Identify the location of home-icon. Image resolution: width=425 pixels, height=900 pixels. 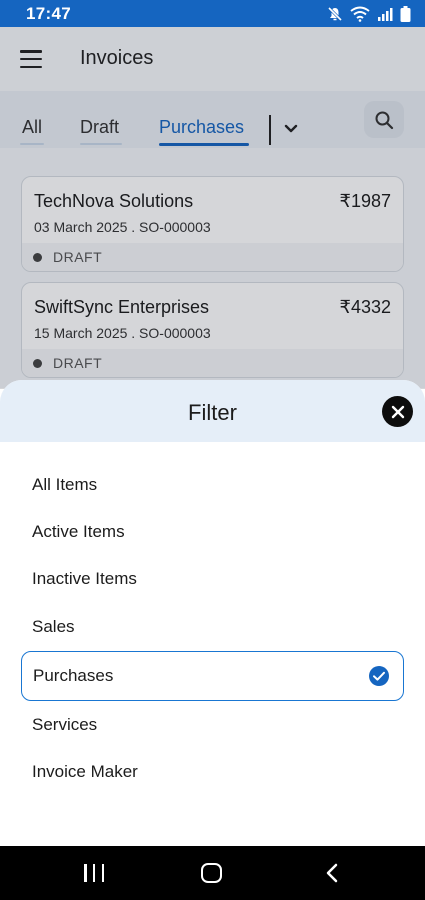
(211, 873).